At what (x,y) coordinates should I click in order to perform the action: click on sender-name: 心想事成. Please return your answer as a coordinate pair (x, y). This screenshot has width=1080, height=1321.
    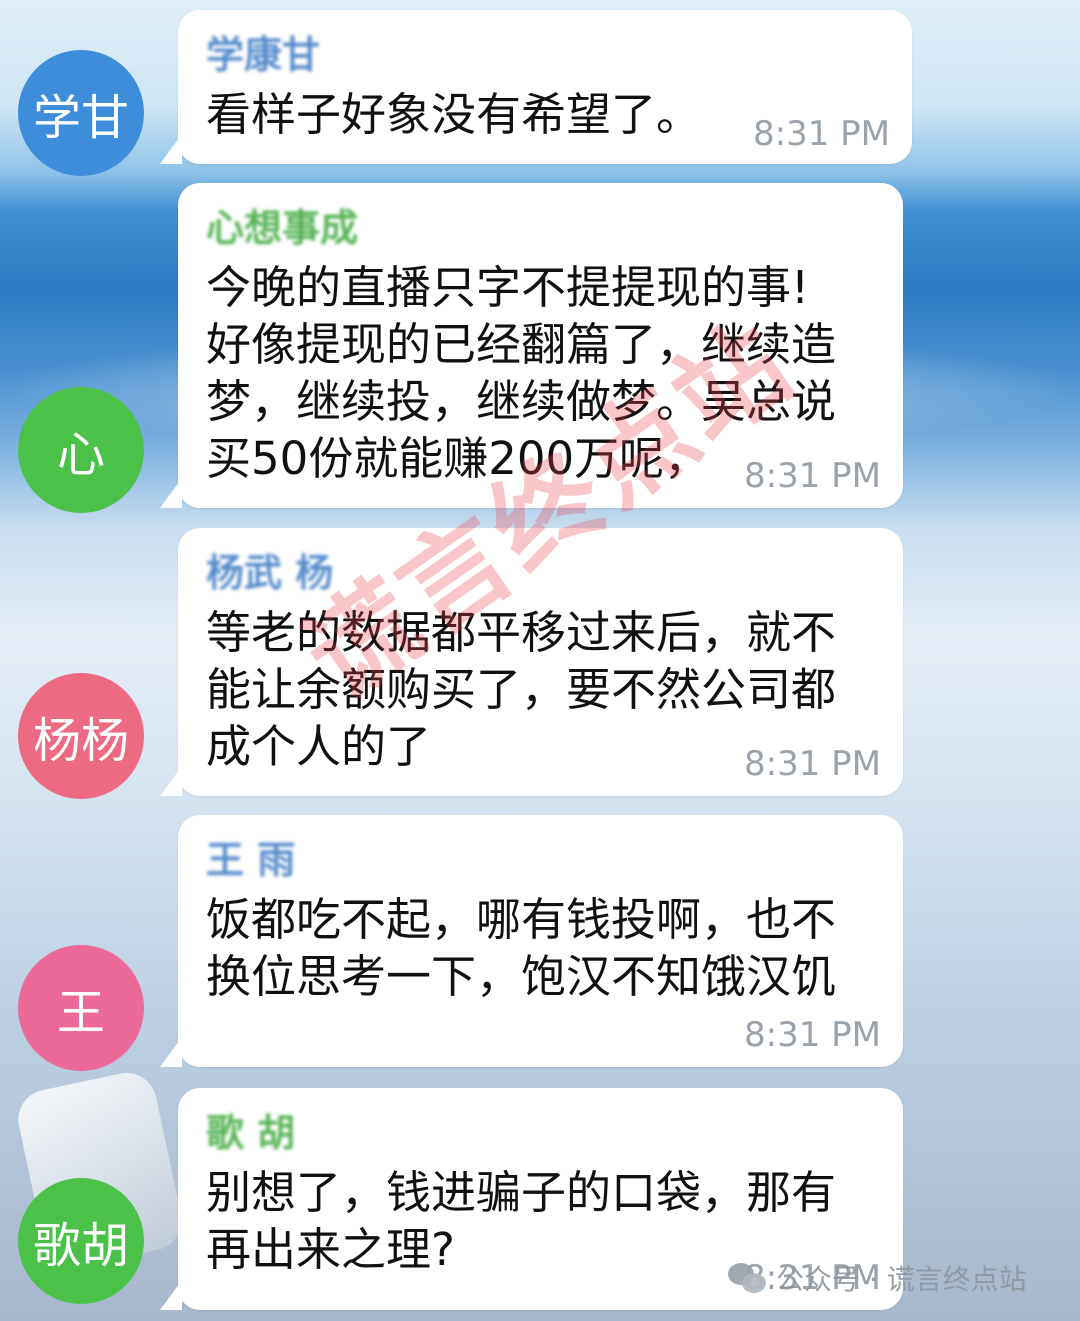
    Looking at the image, I should click on (282, 224).